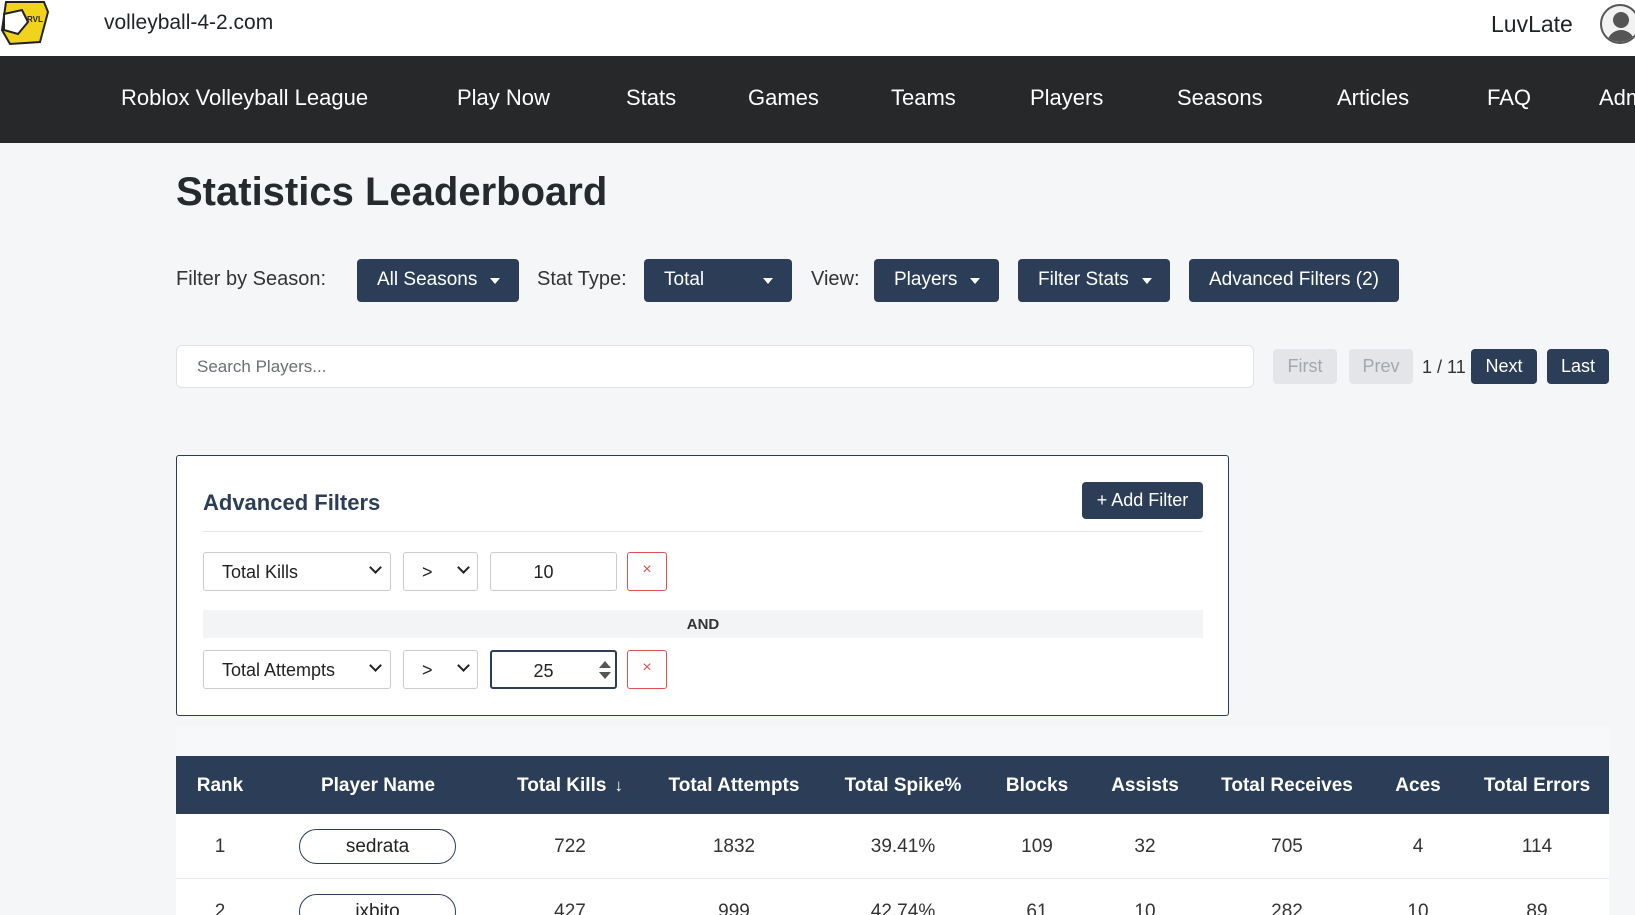 The height and width of the screenshot is (915, 1635). Describe the element at coordinates (292, 502) in the screenshot. I see `advanced-filters-title: Advanced Filters` at that location.